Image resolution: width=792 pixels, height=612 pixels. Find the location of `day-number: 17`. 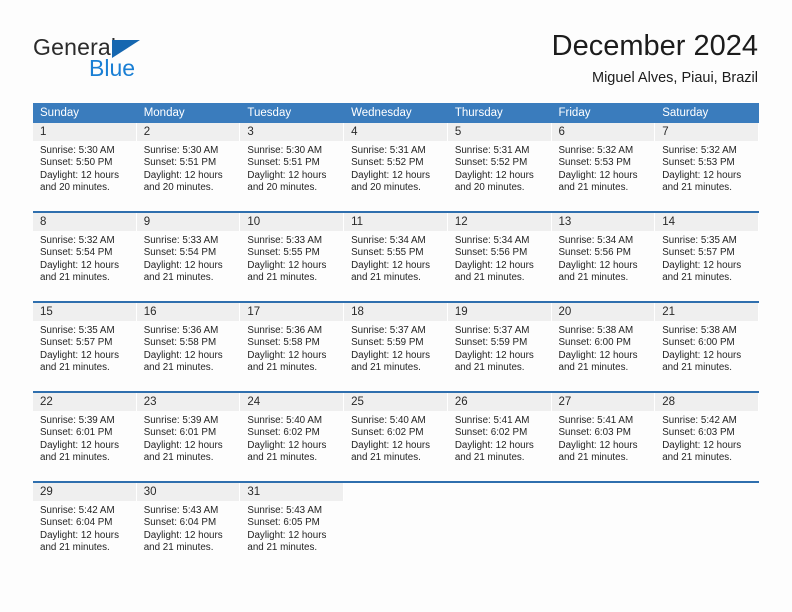

day-number: 17 is located at coordinates (292, 312).